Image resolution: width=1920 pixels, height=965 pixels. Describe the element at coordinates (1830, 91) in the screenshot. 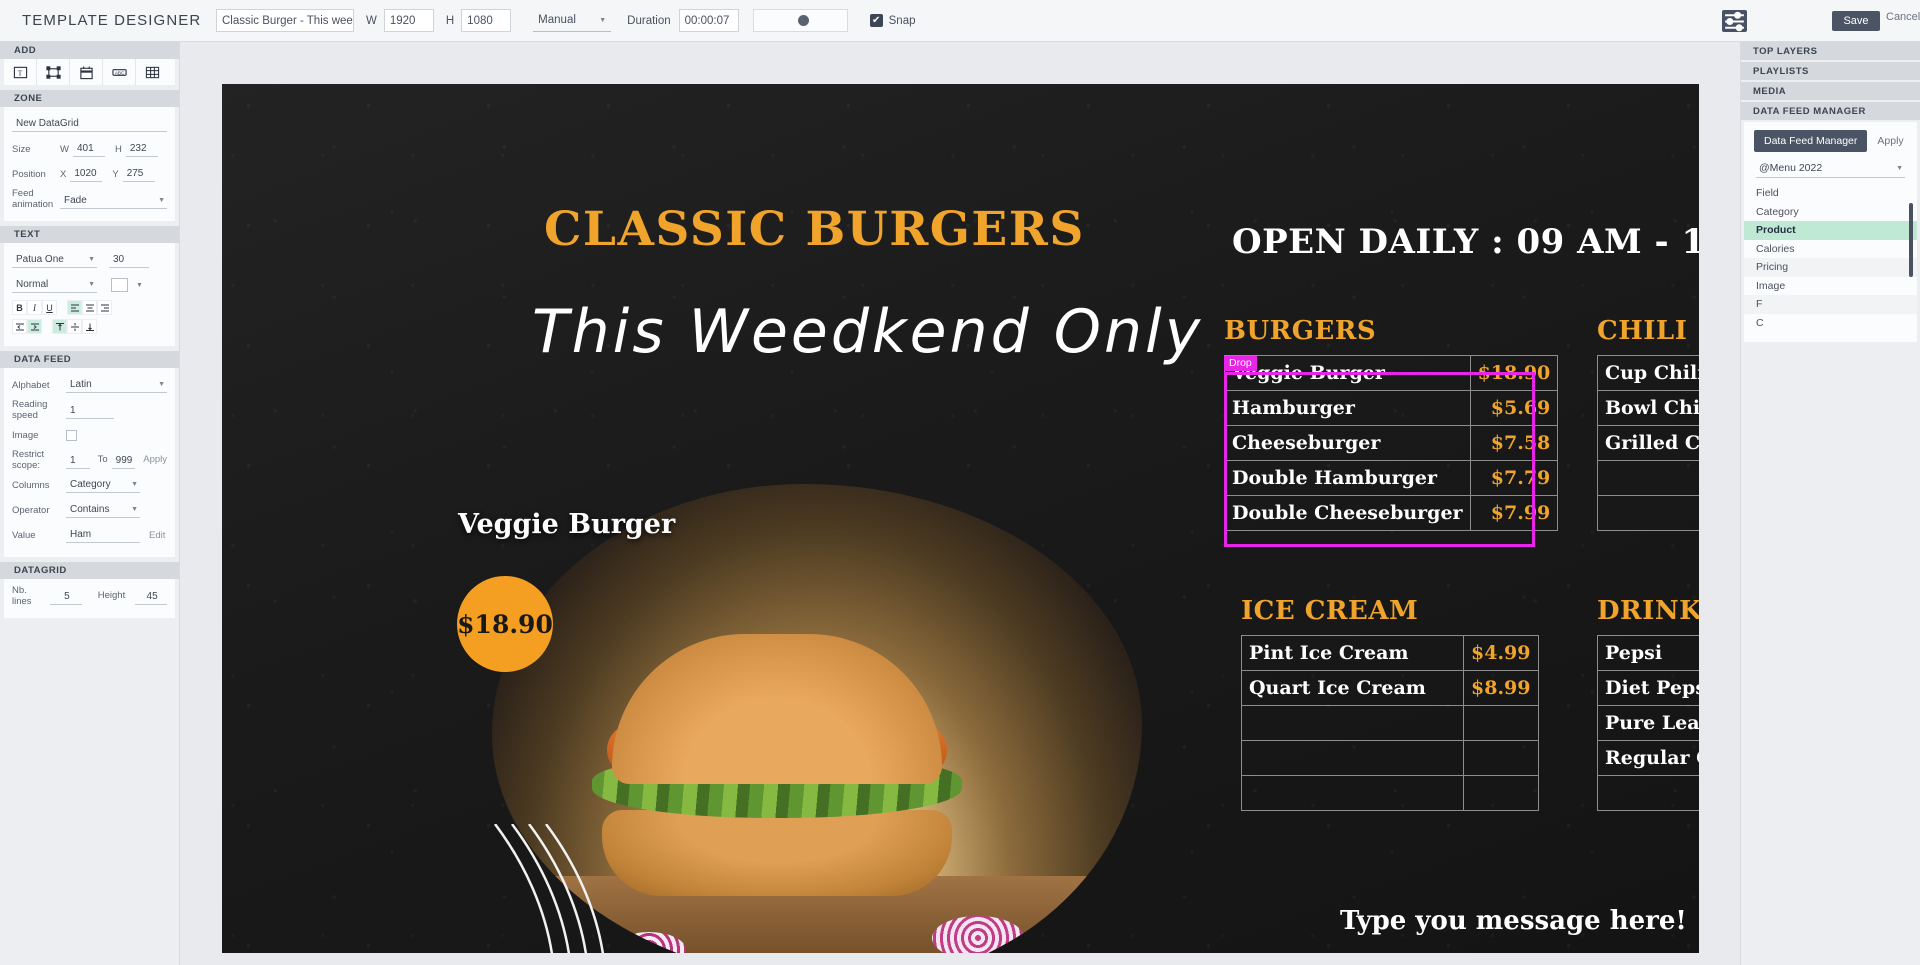

I see `right-section-media: MEDIA` at that location.